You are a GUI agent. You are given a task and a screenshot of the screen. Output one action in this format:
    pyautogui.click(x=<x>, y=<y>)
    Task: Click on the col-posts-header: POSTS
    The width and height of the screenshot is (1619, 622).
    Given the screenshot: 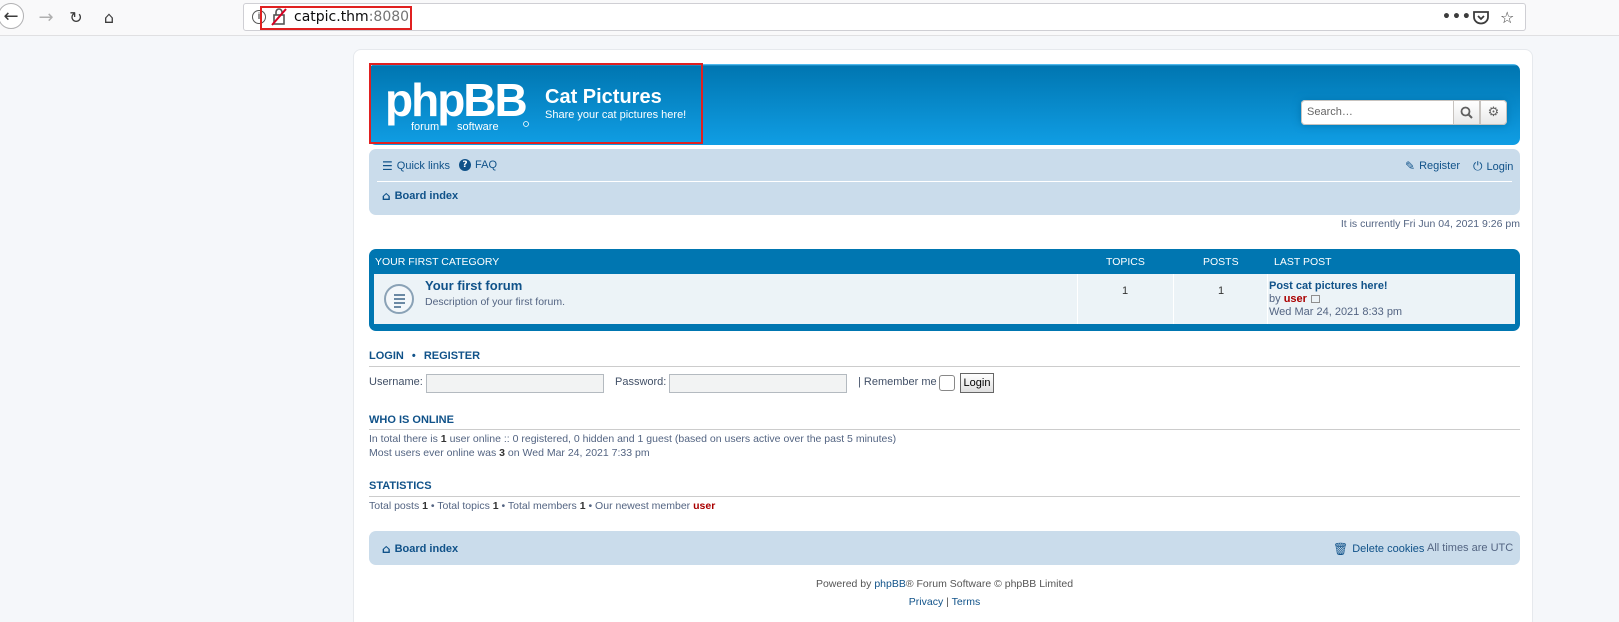 What is the action you would take?
    pyautogui.click(x=1221, y=262)
    